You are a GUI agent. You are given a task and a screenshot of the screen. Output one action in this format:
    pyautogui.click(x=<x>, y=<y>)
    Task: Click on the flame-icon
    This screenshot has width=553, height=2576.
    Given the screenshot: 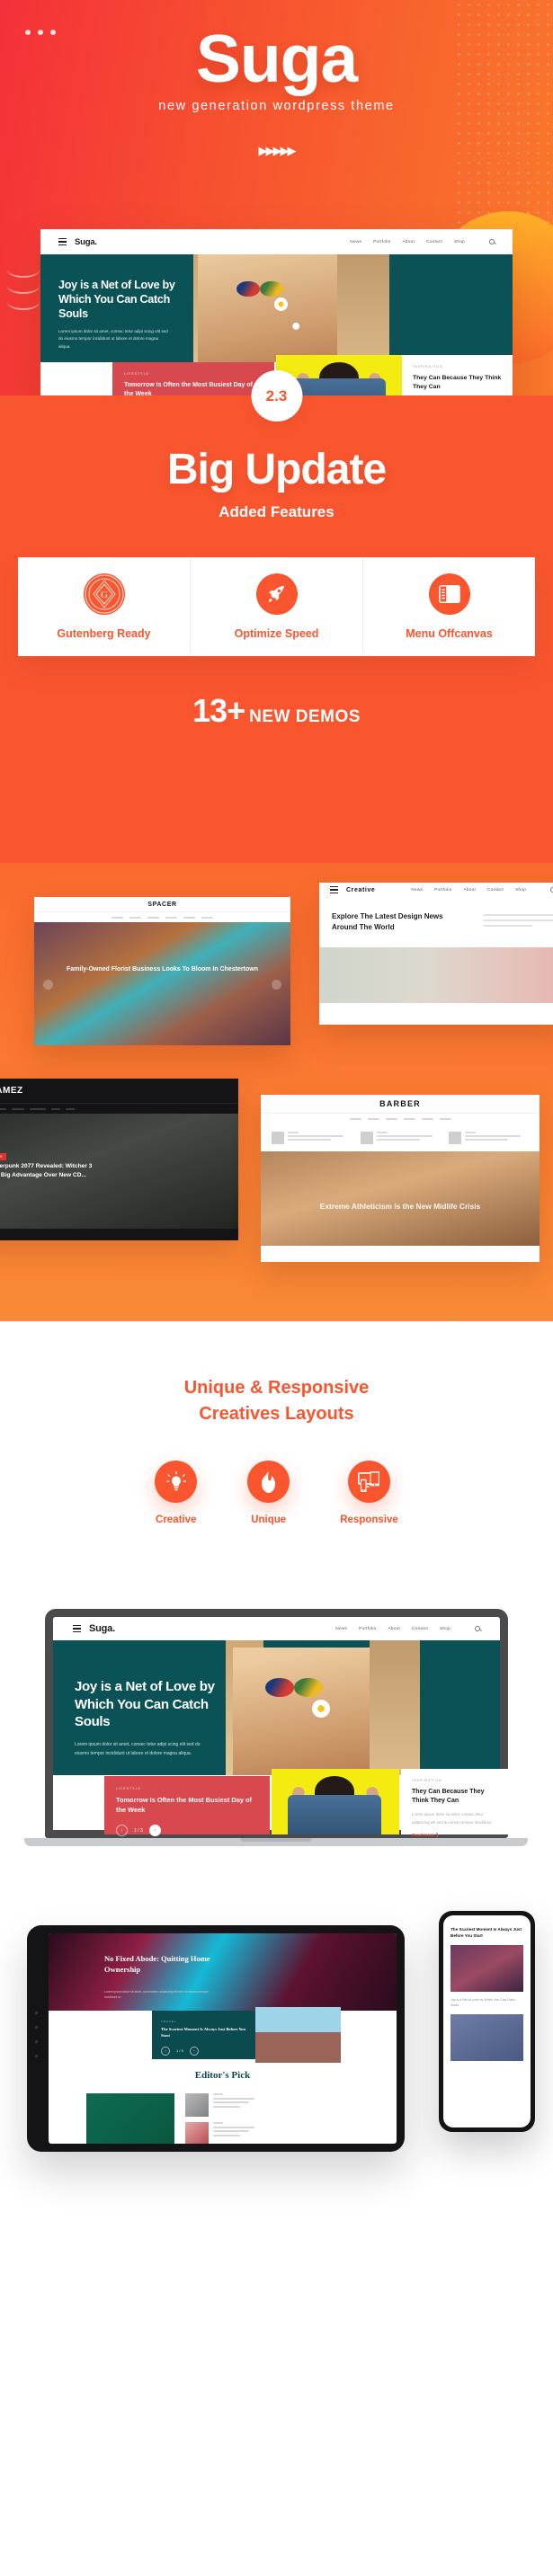 What is the action you would take?
    pyautogui.click(x=268, y=1482)
    